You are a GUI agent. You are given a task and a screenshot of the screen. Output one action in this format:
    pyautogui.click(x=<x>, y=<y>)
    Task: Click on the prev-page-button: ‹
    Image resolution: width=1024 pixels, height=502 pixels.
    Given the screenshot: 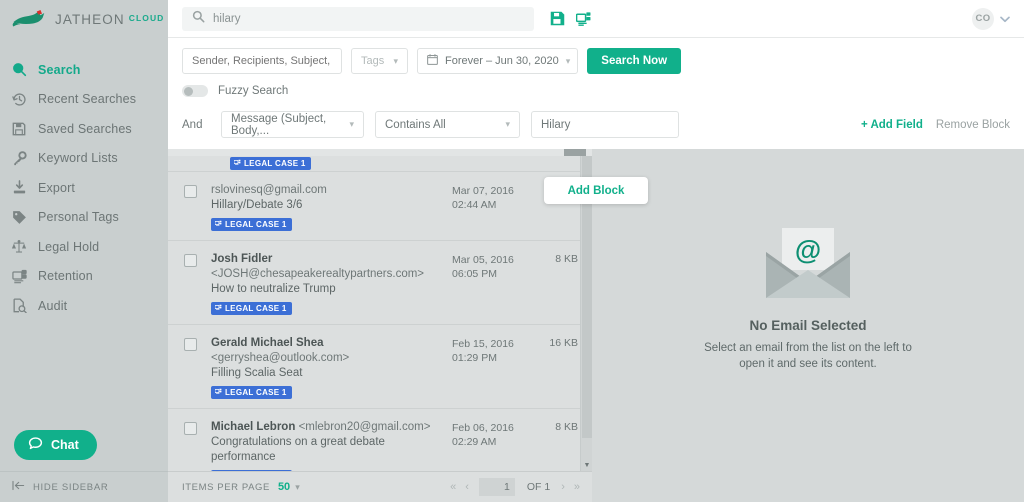 What is the action you would take?
    pyautogui.click(x=467, y=487)
    